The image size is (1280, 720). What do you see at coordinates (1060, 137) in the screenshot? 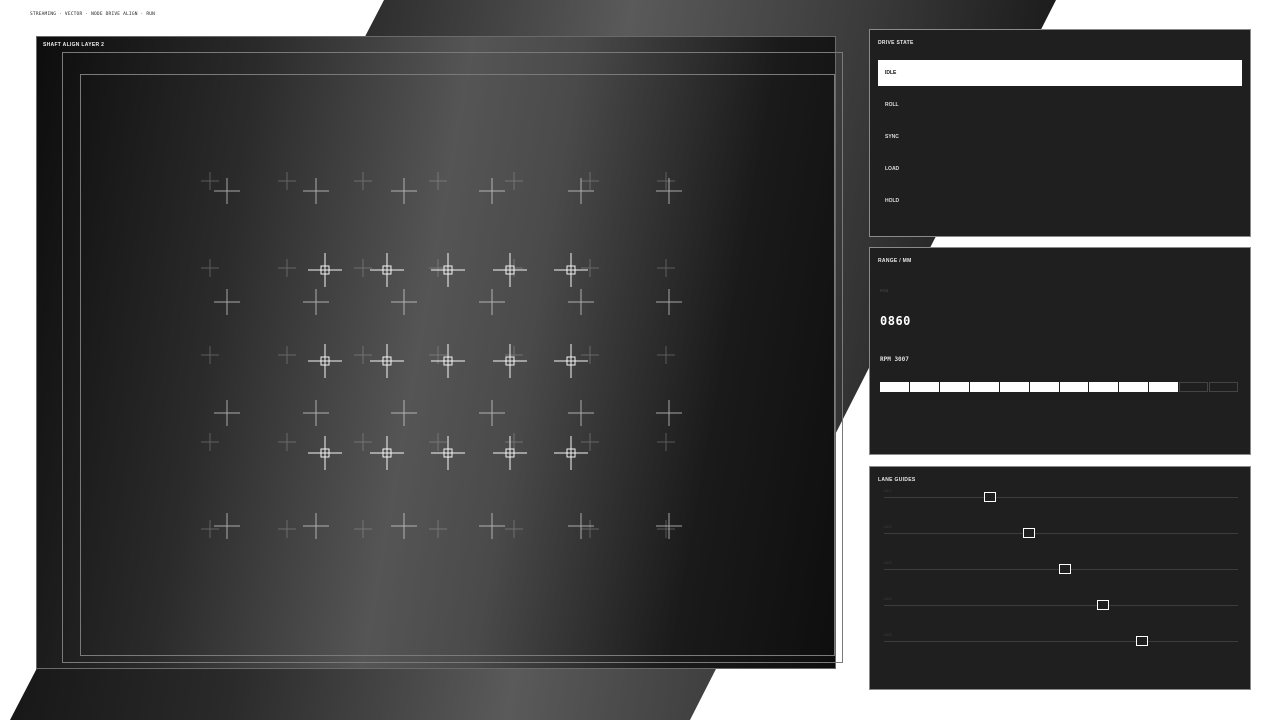
I see `drive-state-option-sync: SYNC` at bounding box center [1060, 137].